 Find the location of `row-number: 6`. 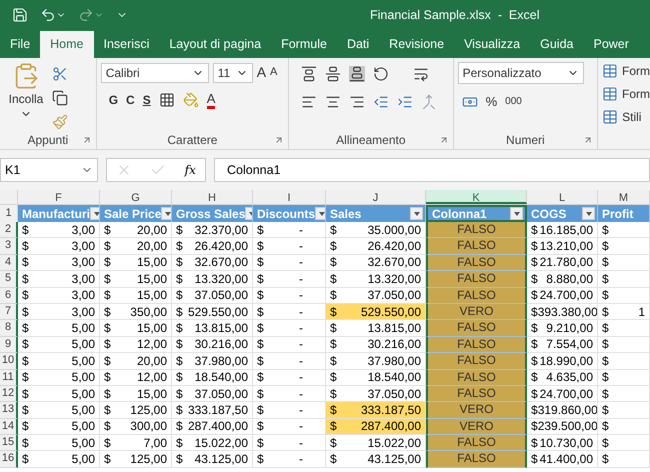

row-number: 6 is located at coordinates (9, 296).